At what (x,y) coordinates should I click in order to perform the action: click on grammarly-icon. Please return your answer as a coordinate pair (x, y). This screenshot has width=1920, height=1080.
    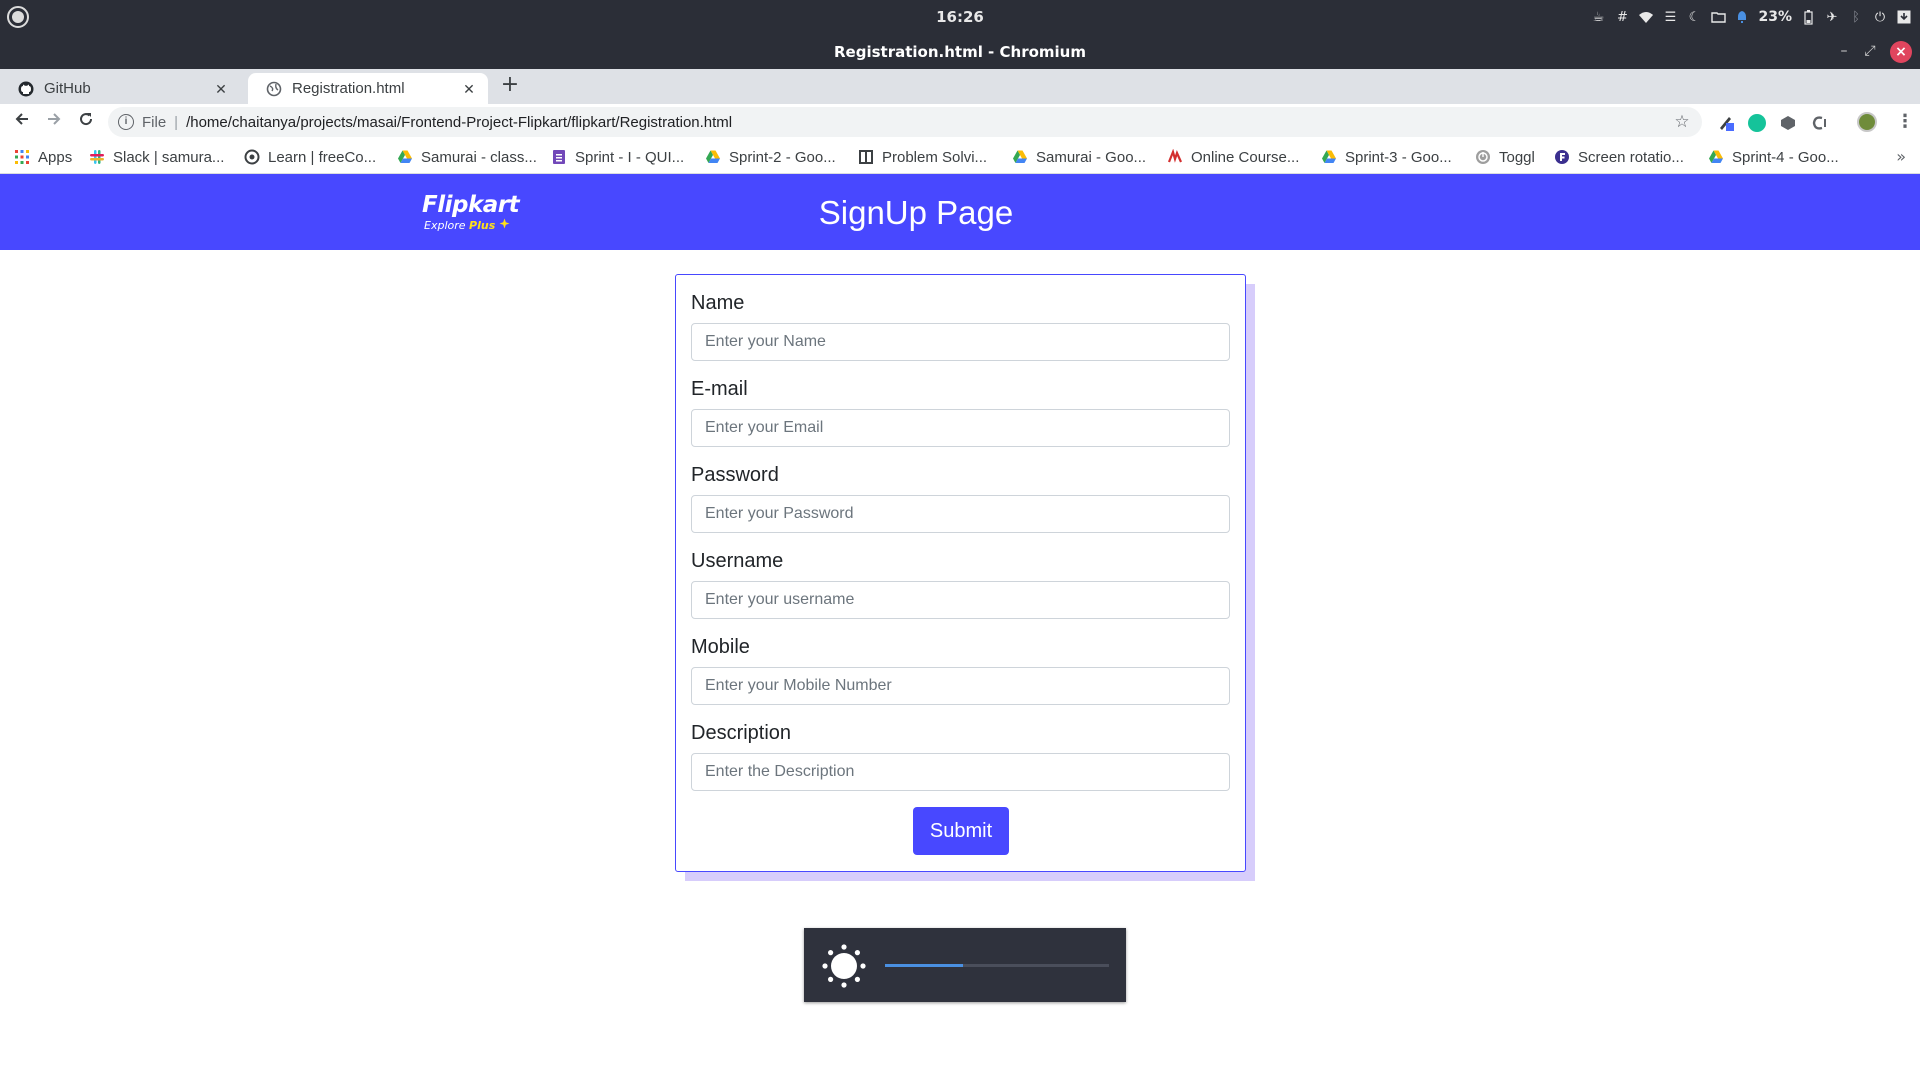
    Looking at the image, I should click on (1757, 123).